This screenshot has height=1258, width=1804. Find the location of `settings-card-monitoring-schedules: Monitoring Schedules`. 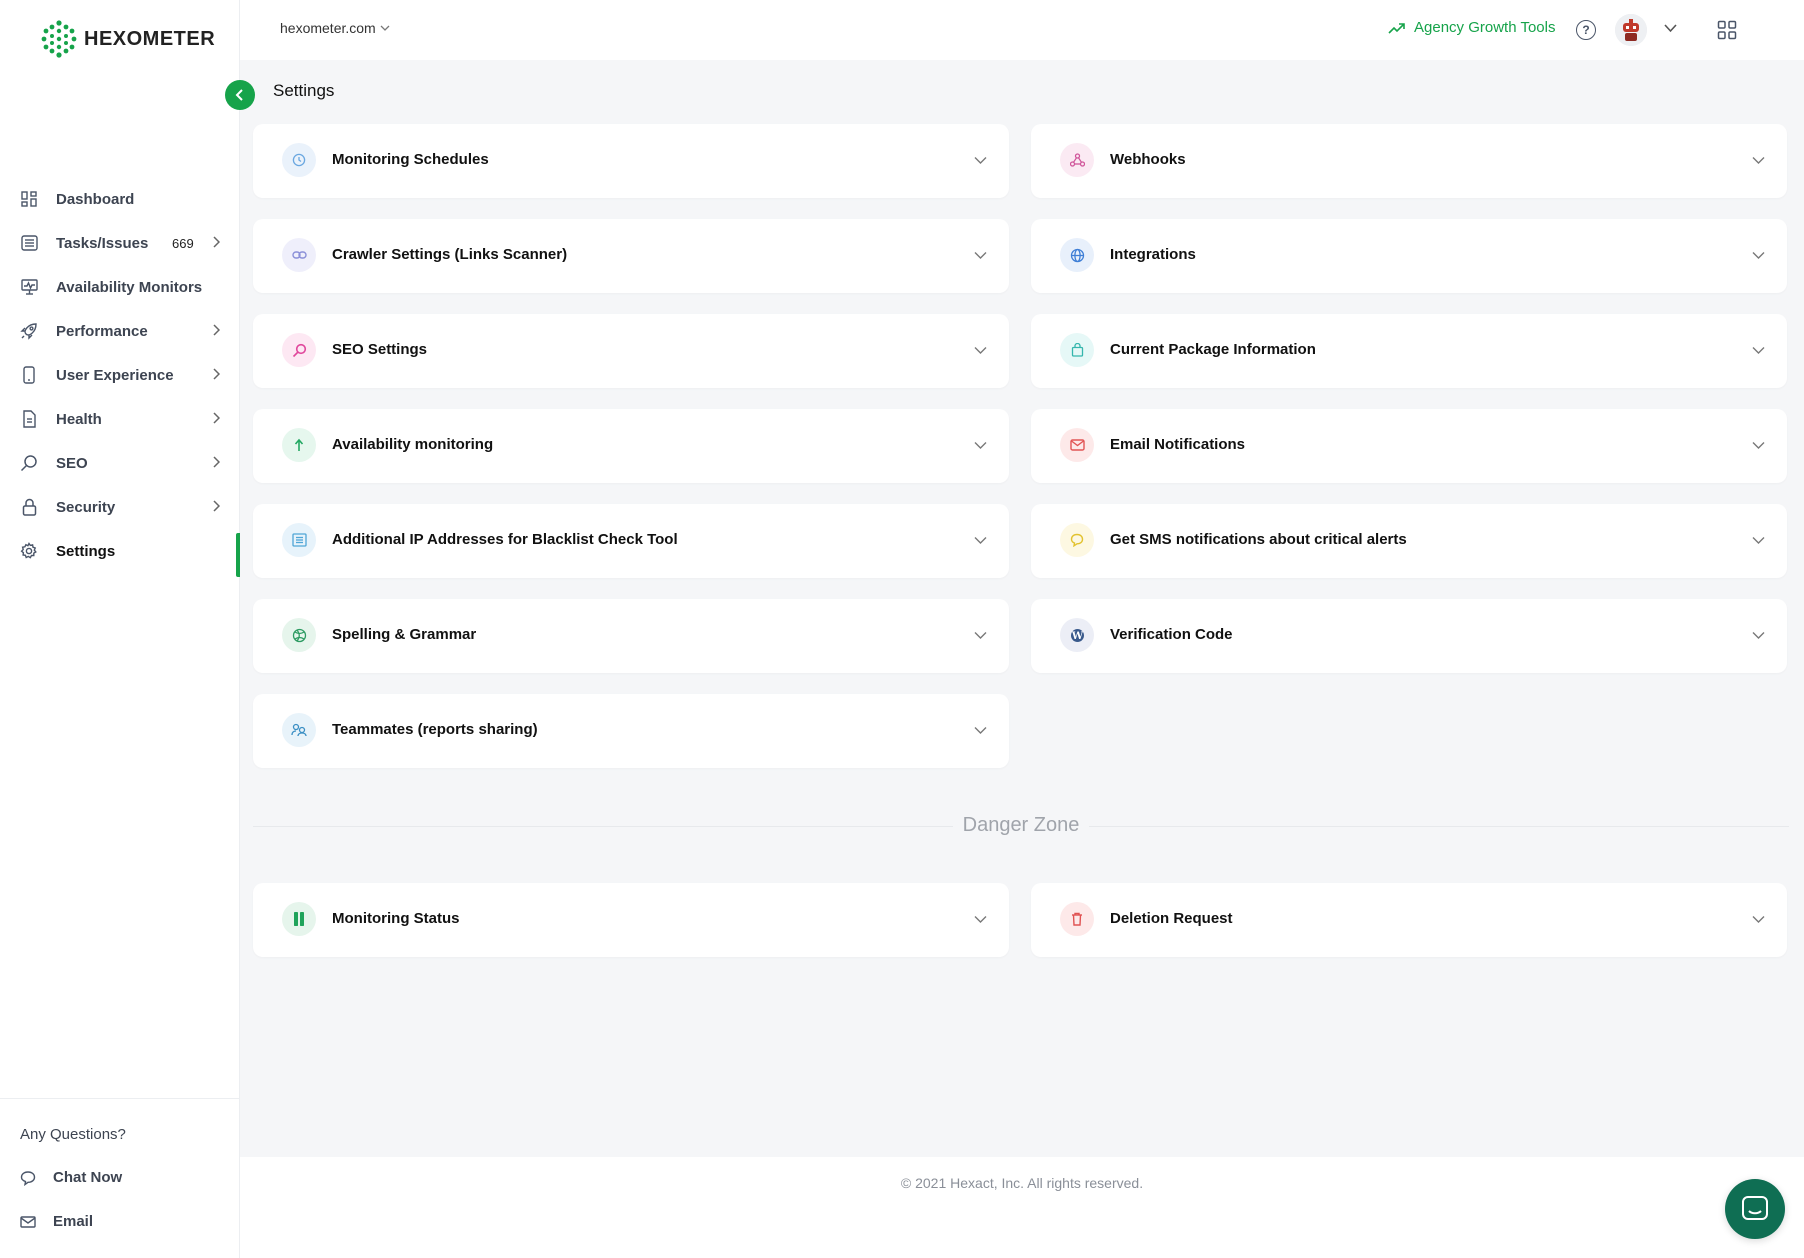

settings-card-monitoring-schedules: Monitoring Schedules is located at coordinates (631, 161).